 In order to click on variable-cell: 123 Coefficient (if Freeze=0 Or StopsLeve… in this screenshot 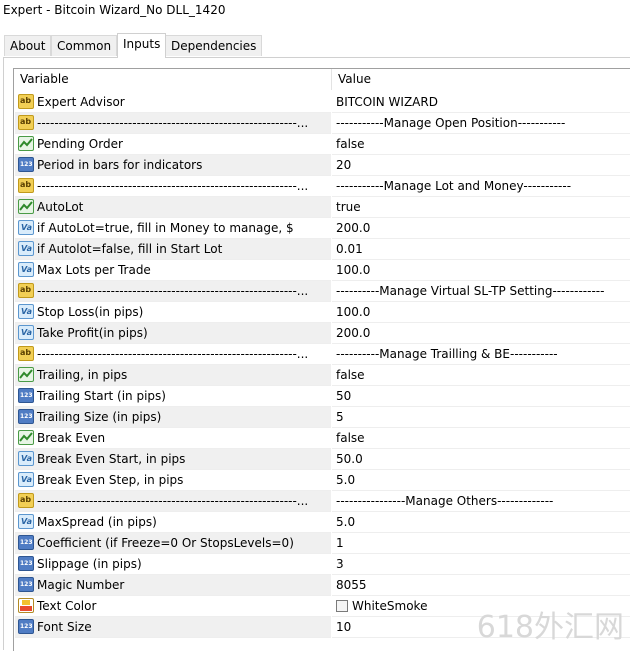, I will do `click(173, 543)`.